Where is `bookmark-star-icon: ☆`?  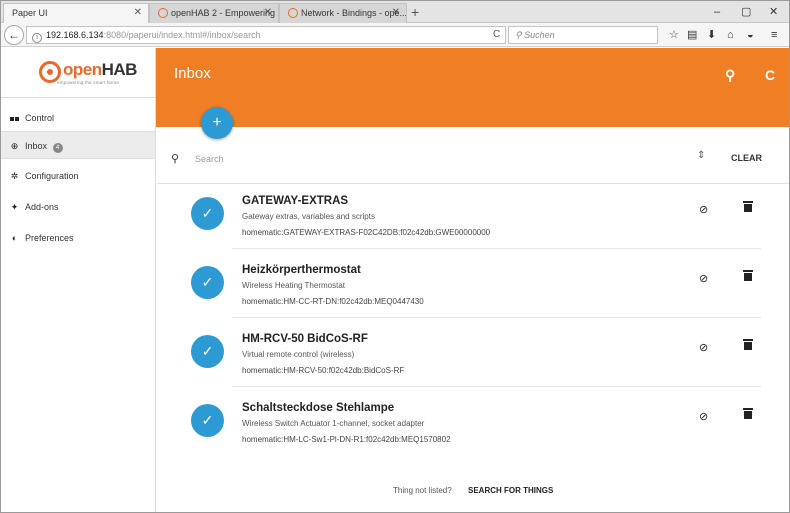
bookmark-star-icon: ☆ is located at coordinates (674, 35).